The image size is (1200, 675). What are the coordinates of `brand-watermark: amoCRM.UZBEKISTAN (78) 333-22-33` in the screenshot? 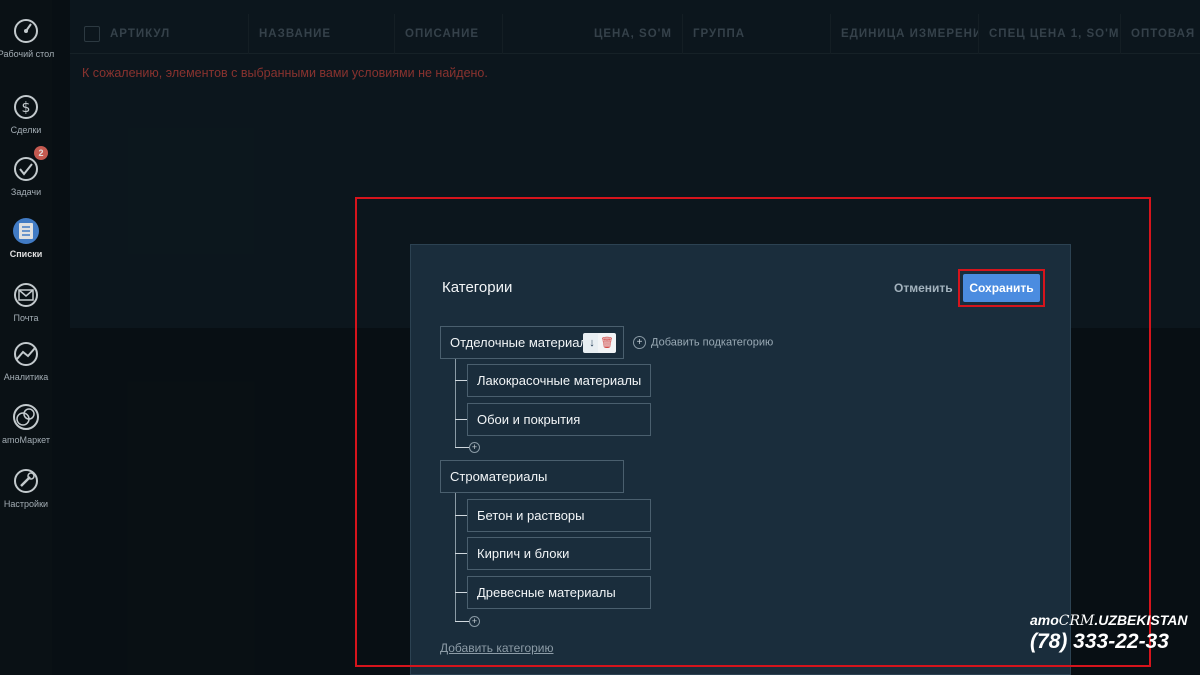 It's located at (1115, 633).